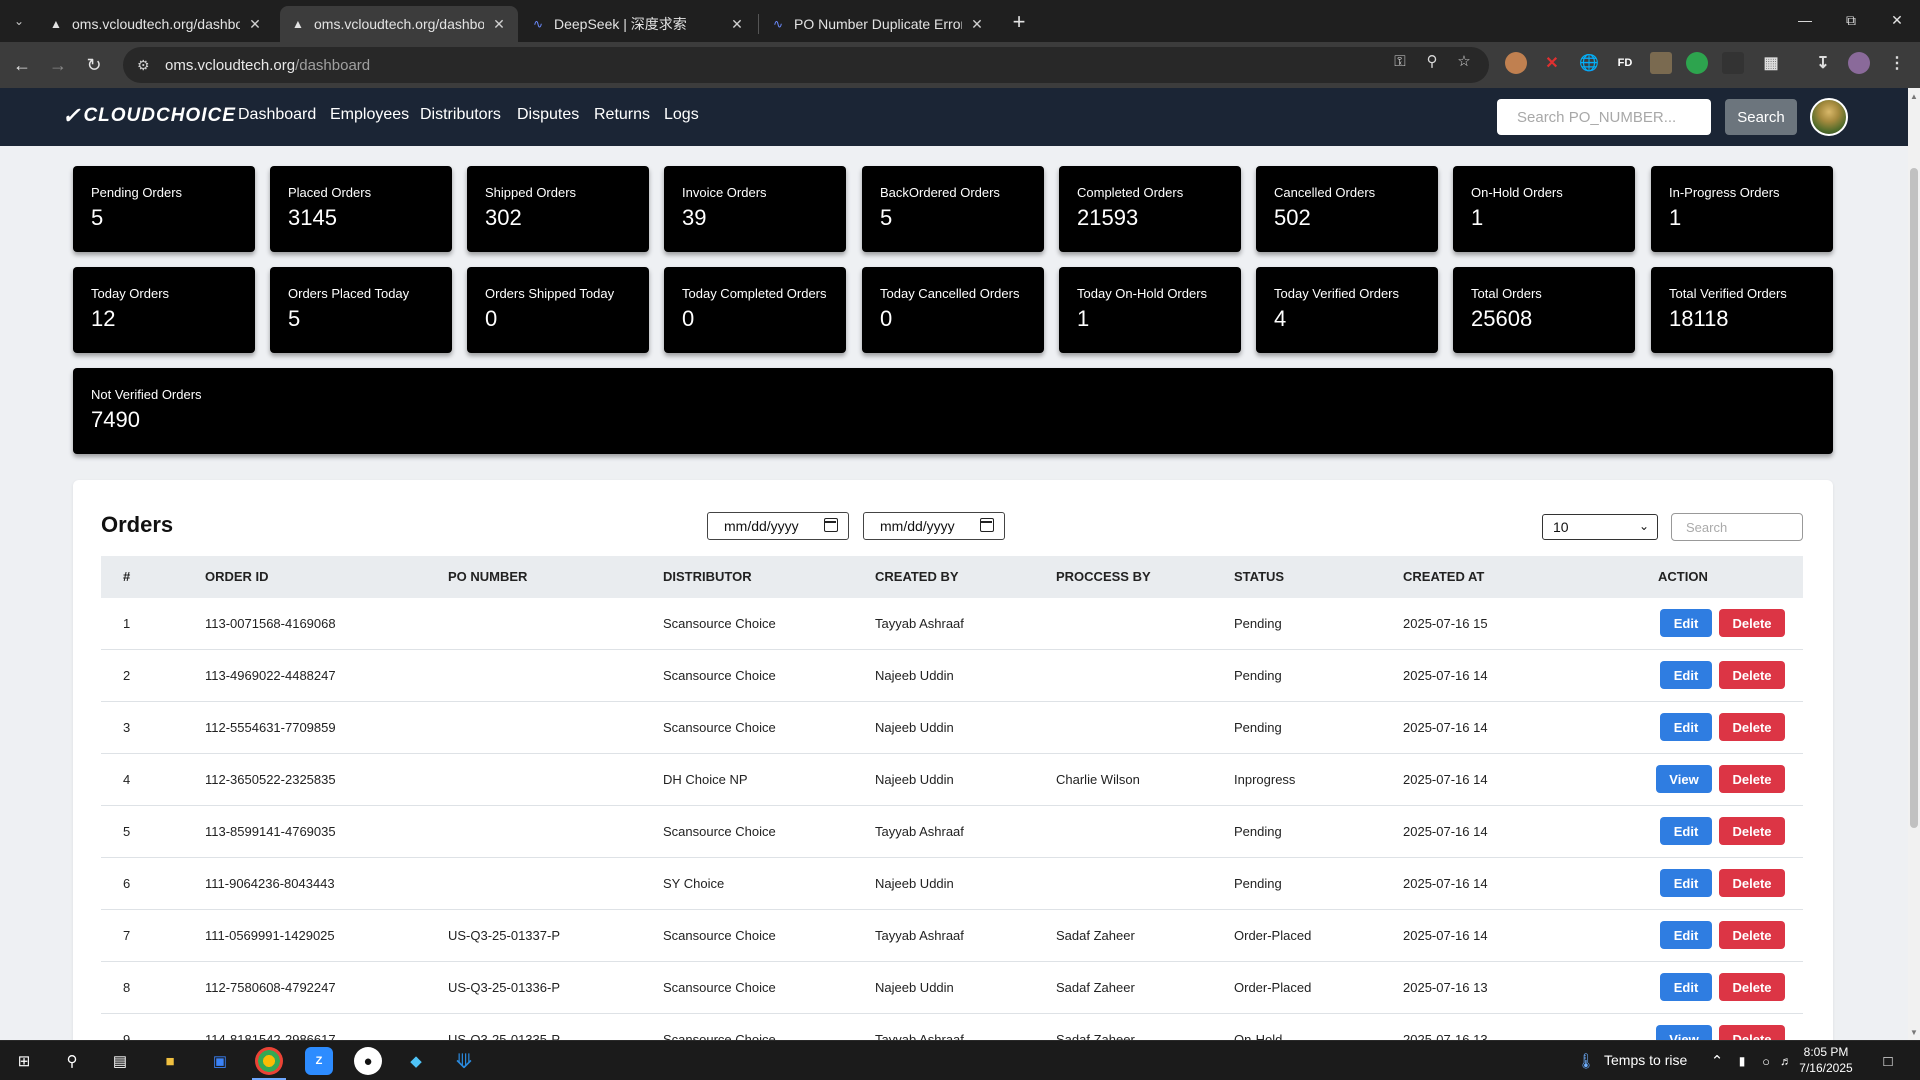 This screenshot has width=1920, height=1080. Describe the element at coordinates (1761, 117) in the screenshot. I see `po-search-button: Search` at that location.